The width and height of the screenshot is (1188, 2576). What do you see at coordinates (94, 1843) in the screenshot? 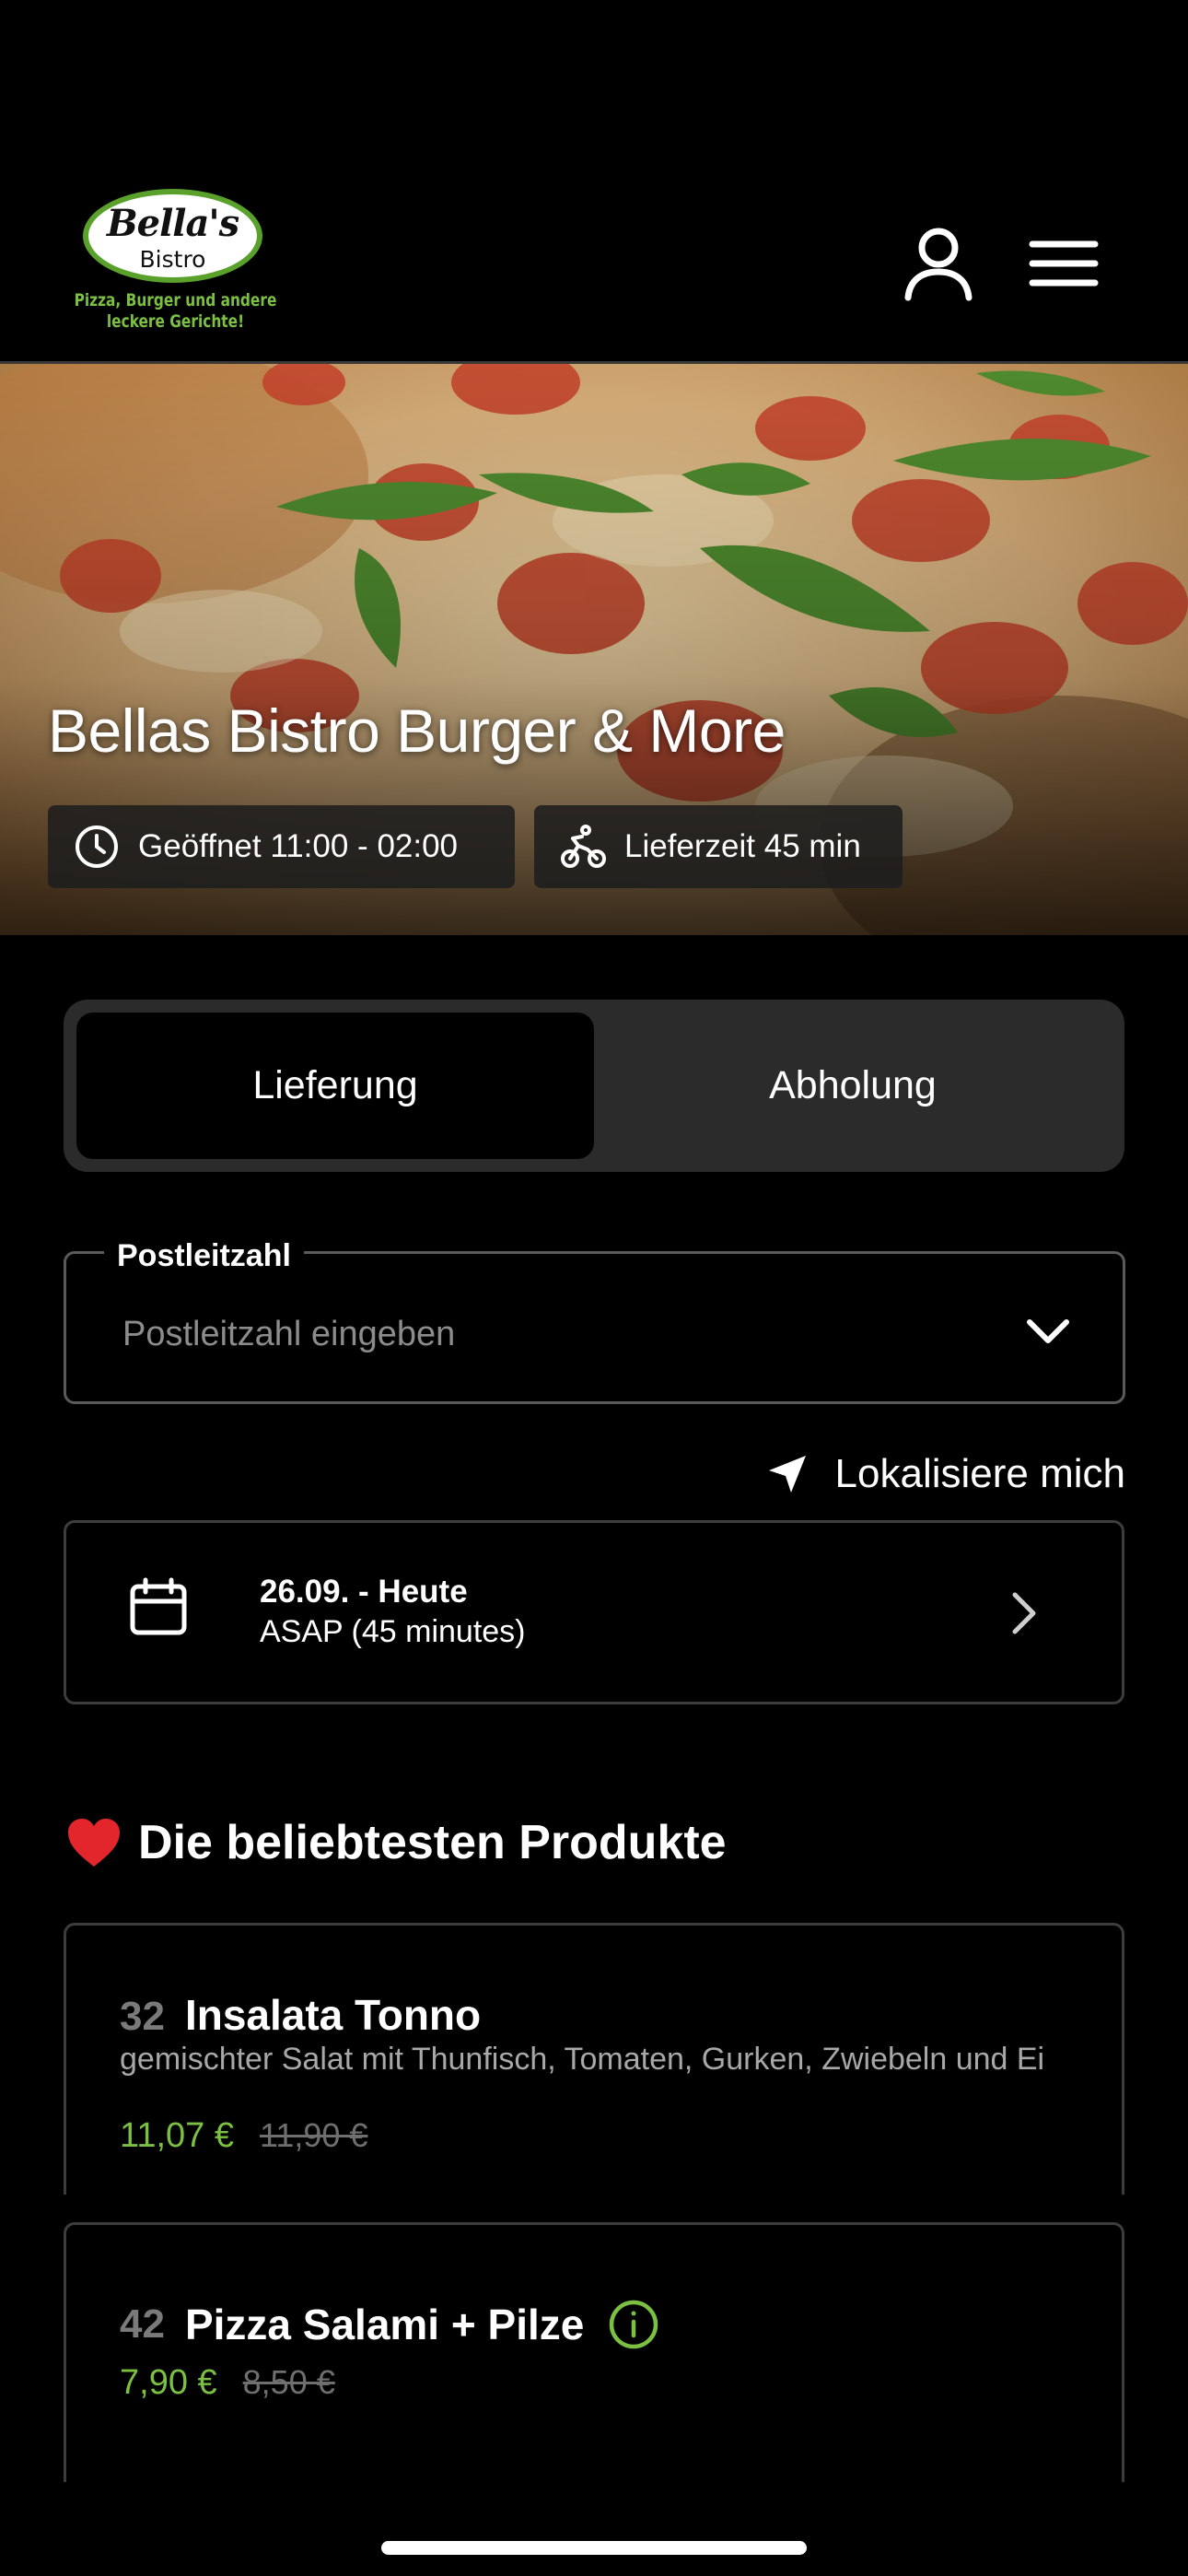
I see `heart-icon` at bounding box center [94, 1843].